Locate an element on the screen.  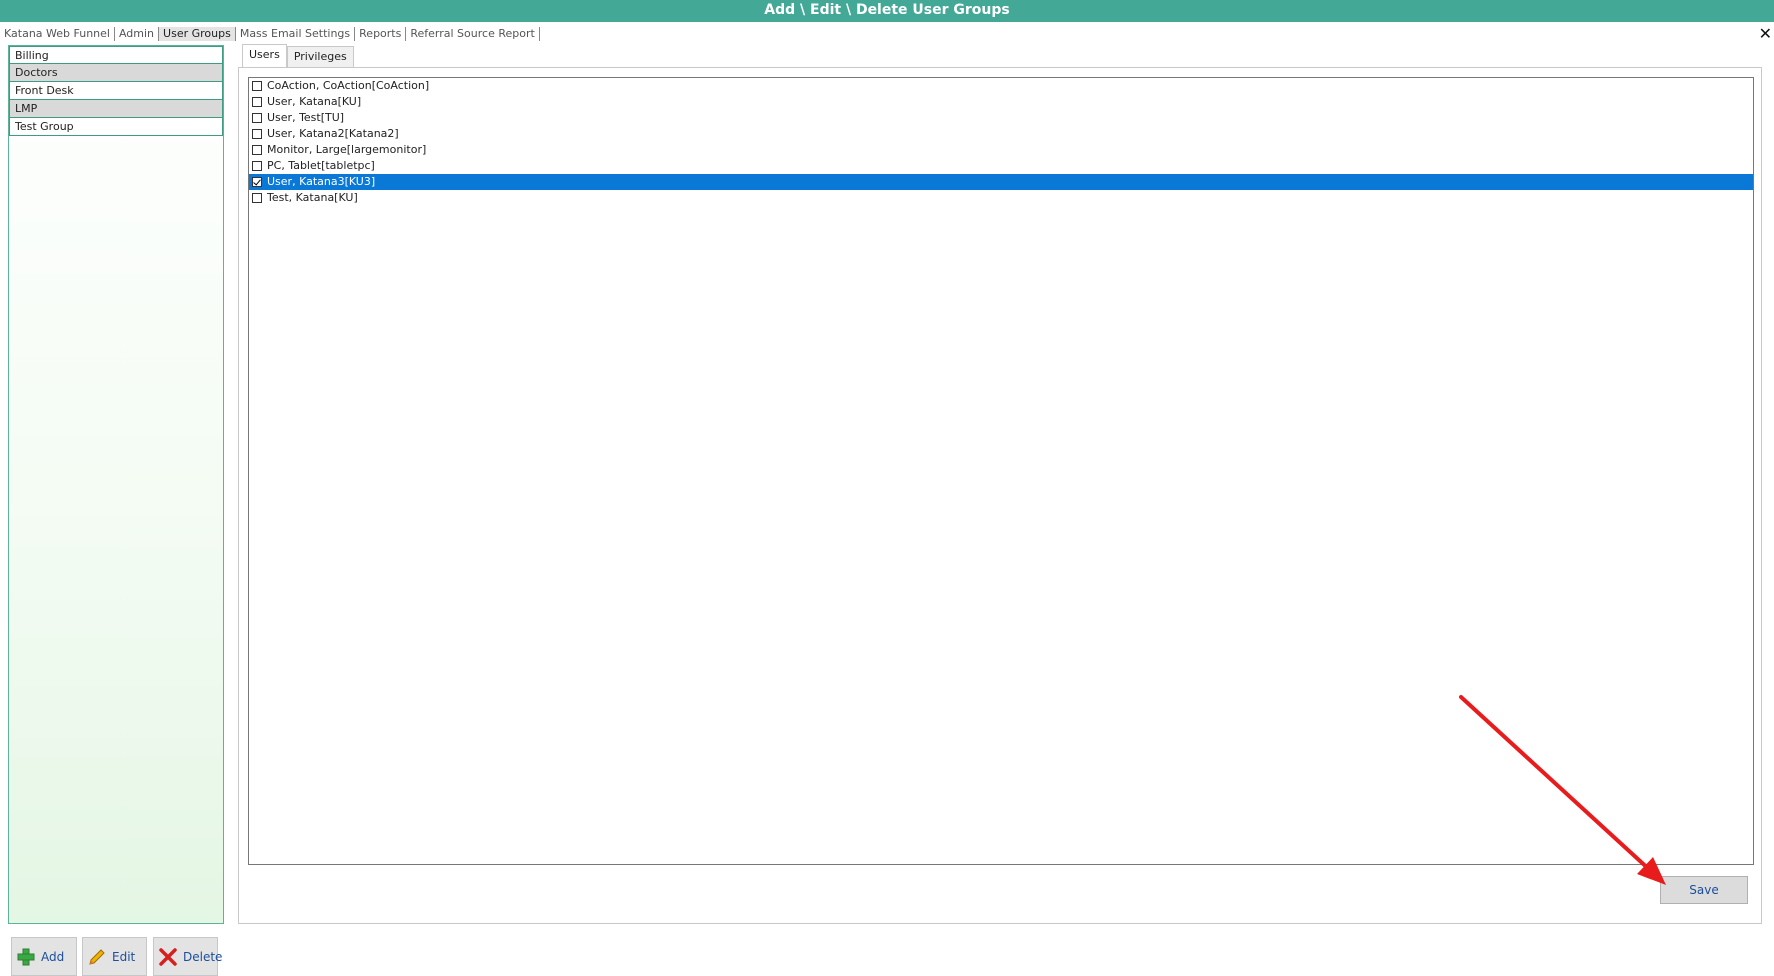
plus-icon is located at coordinates (26, 957).